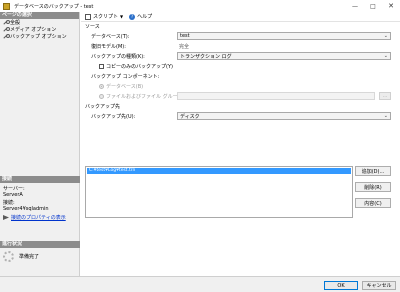 The width and height of the screenshot is (400, 292). I want to click on connection-header: 接続, so click(40, 179).